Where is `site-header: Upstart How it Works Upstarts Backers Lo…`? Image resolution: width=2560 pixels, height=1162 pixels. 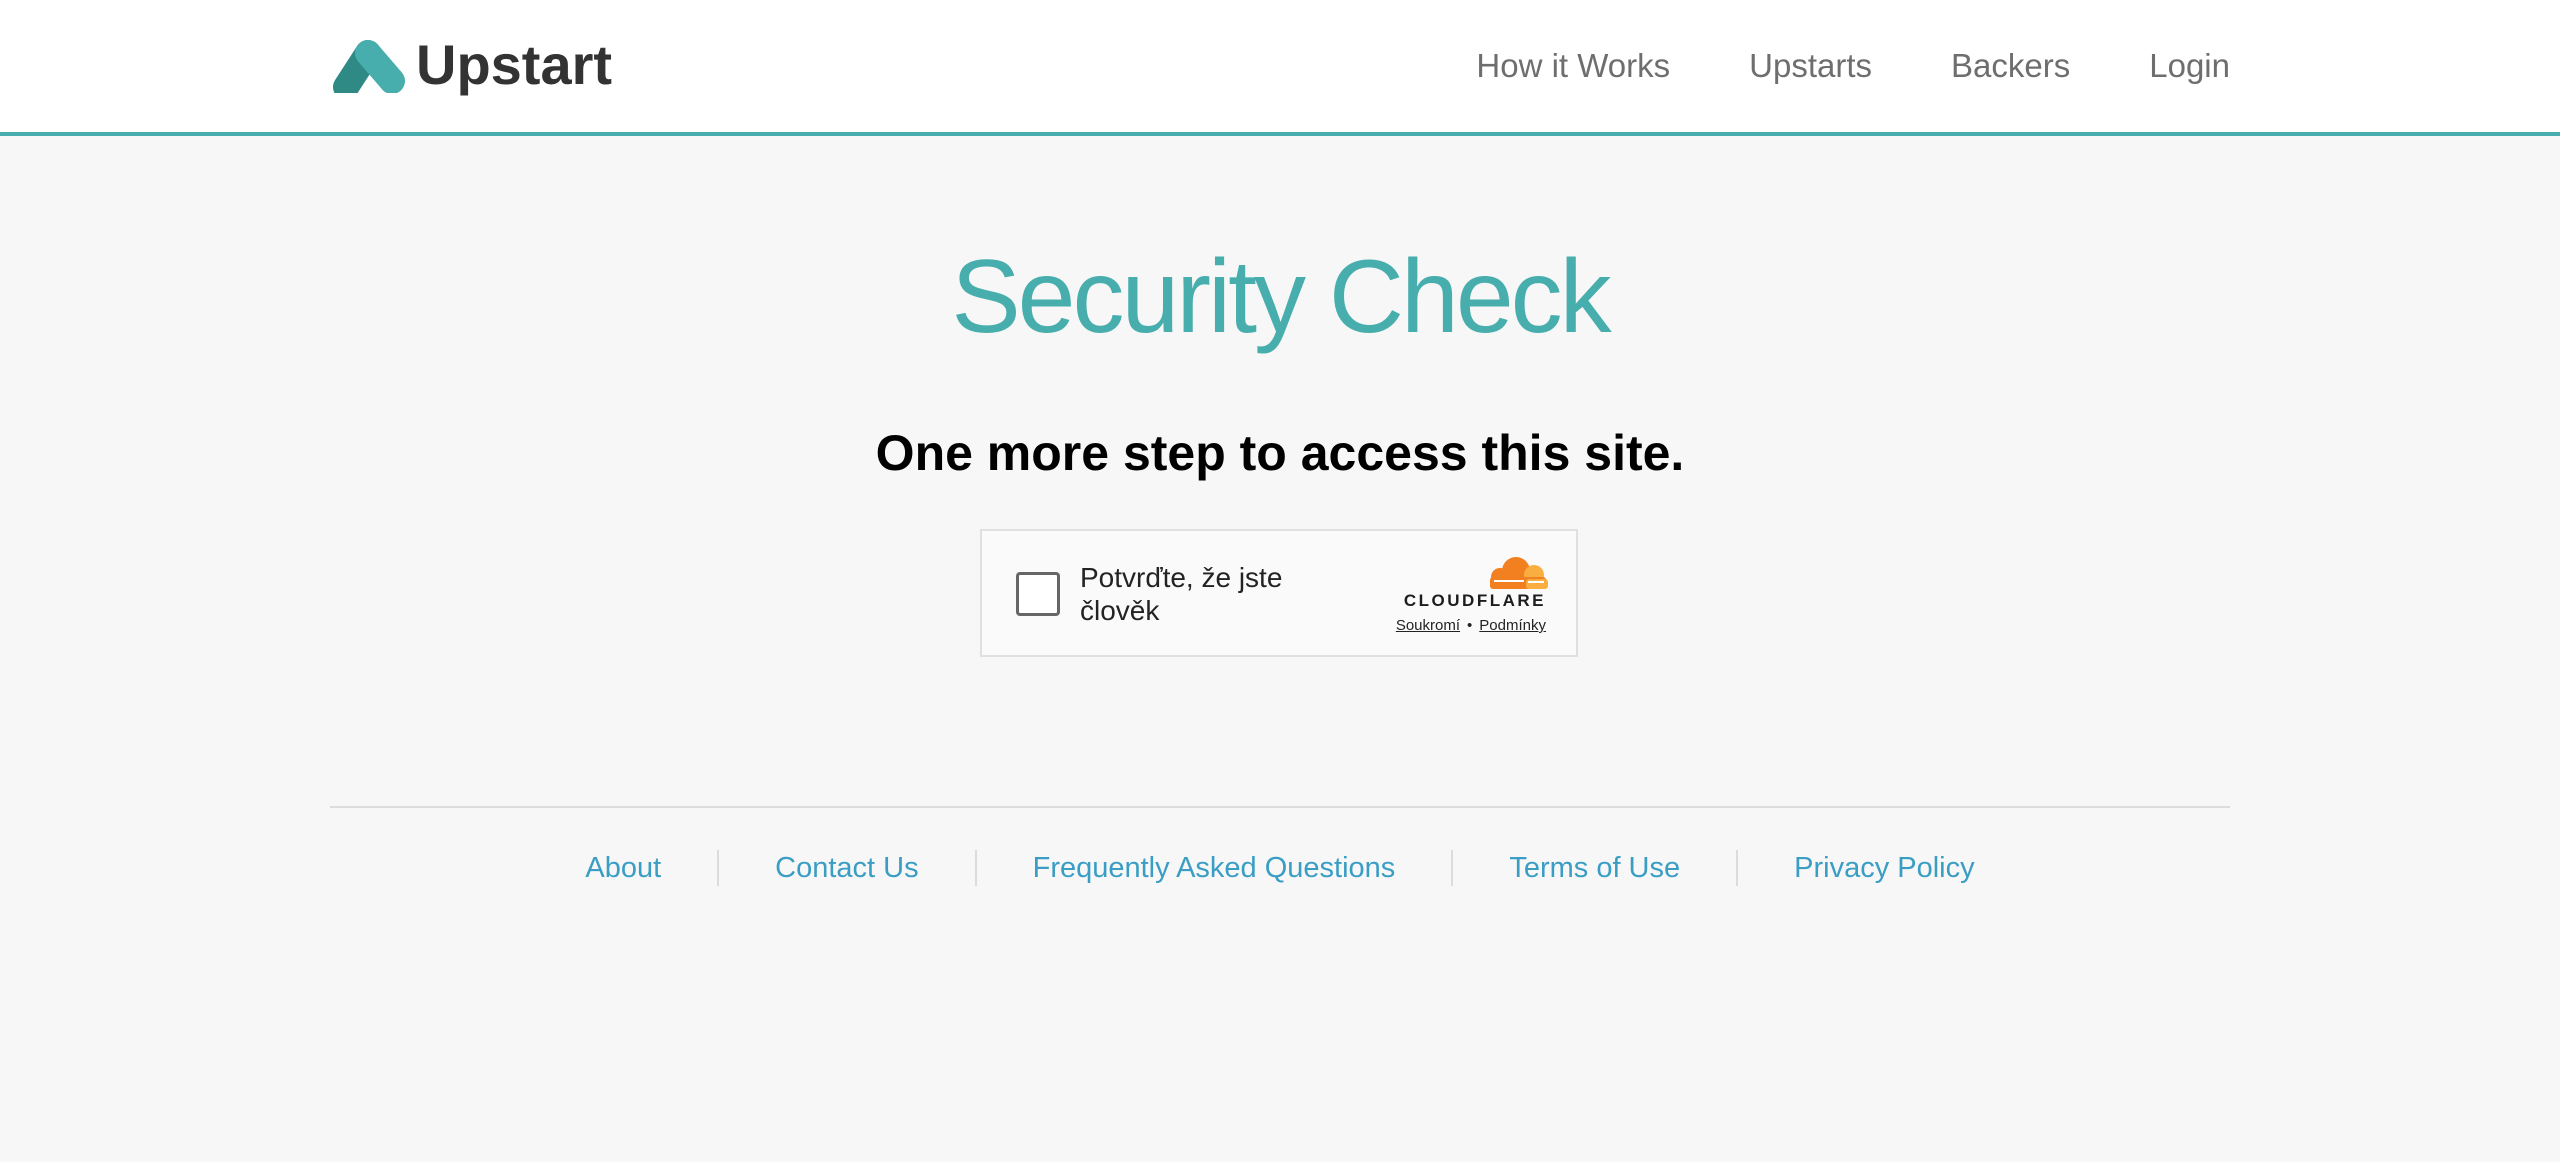
site-header: Upstart How it Works Upstarts Backers Lo… is located at coordinates (1280, 68).